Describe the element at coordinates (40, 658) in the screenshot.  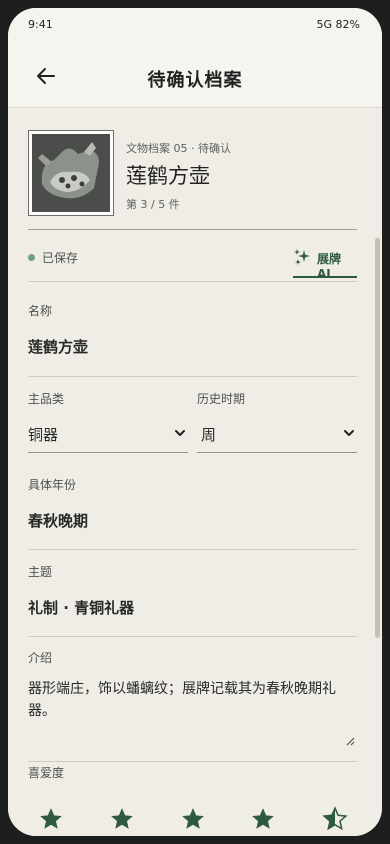
I see `intro-label: 介绍` at that location.